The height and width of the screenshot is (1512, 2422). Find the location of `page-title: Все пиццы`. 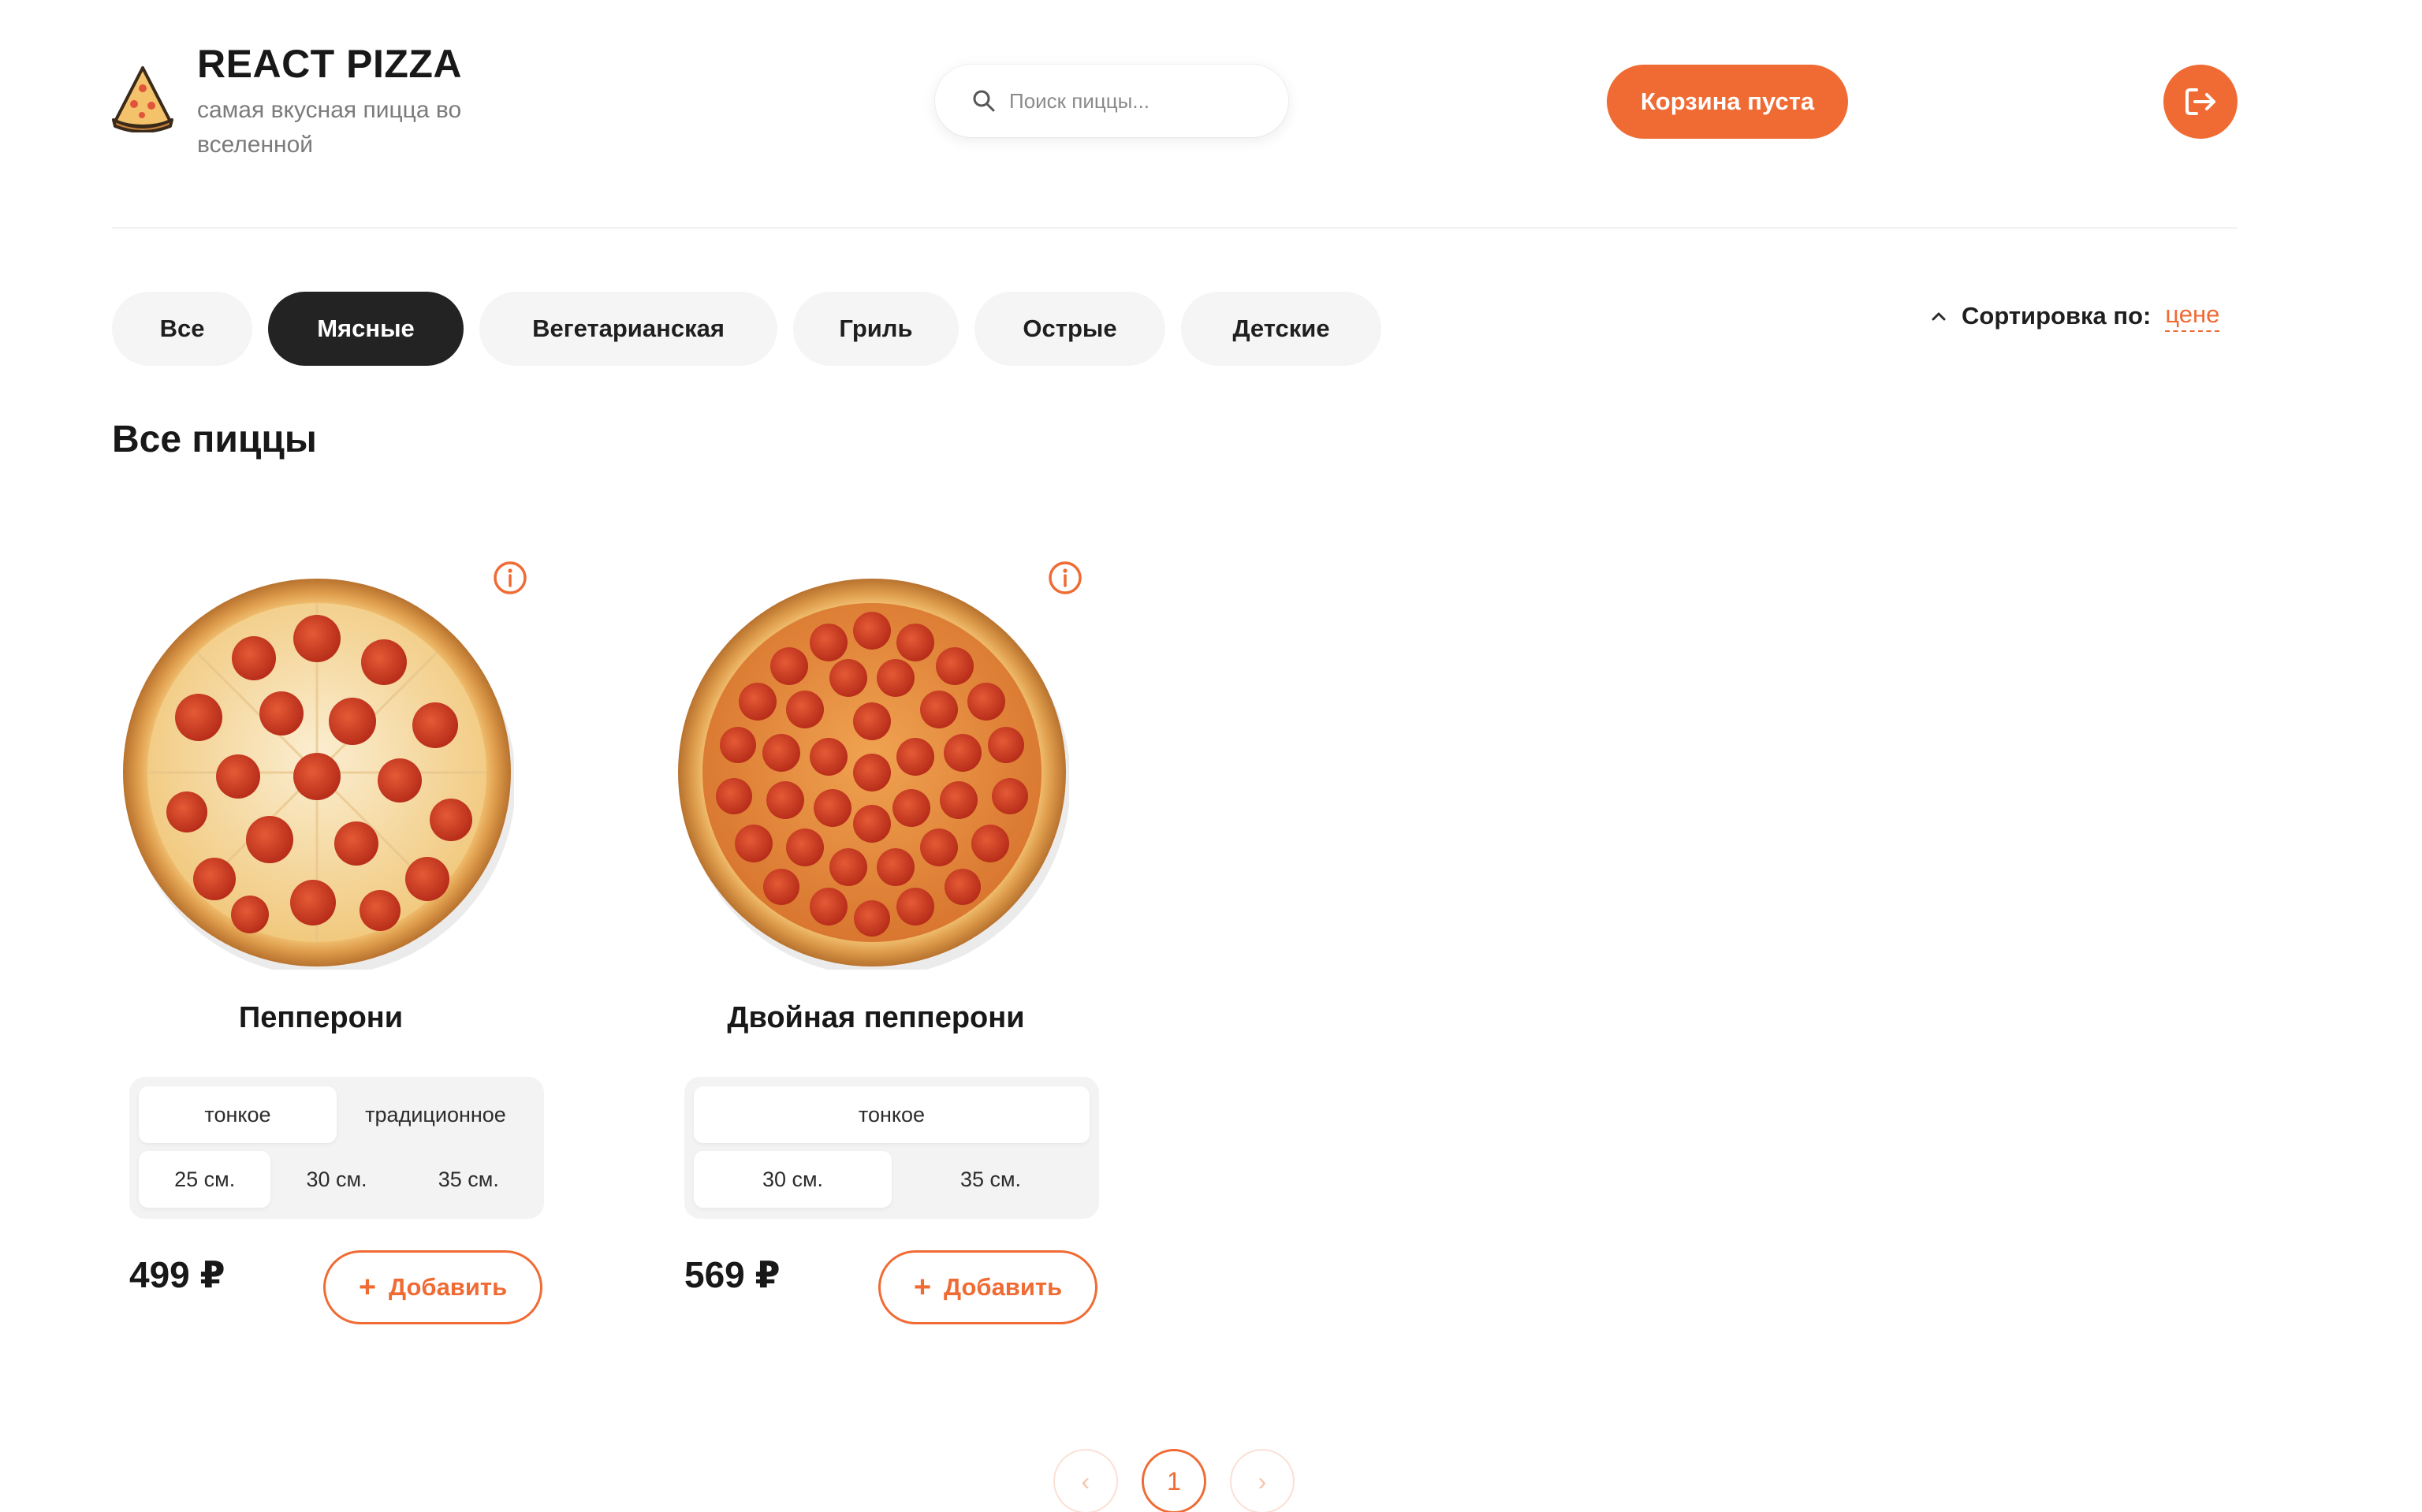

page-title: Все пиццы is located at coordinates (214, 440).